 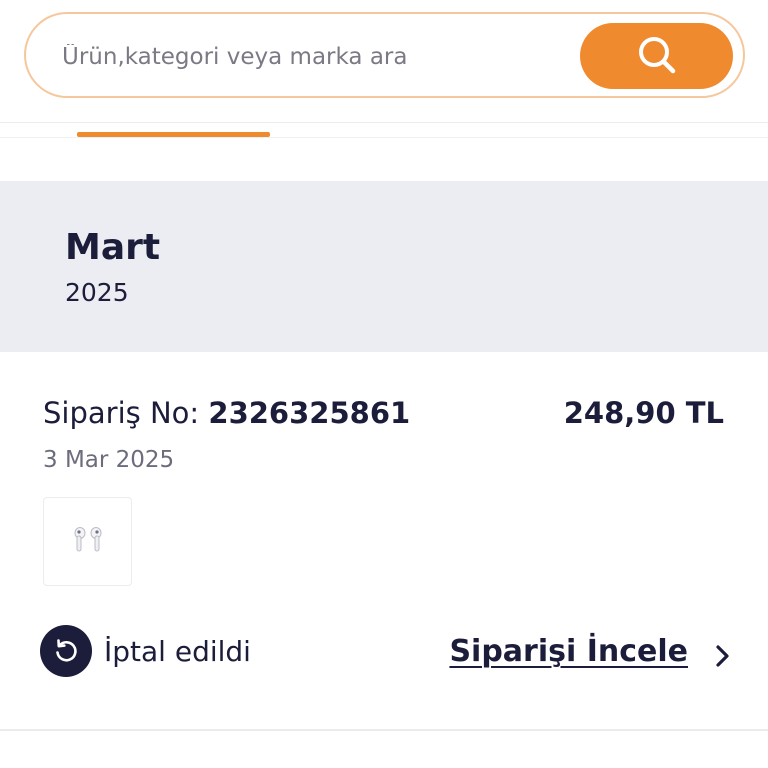 I want to click on search-button, so click(x=656, y=56).